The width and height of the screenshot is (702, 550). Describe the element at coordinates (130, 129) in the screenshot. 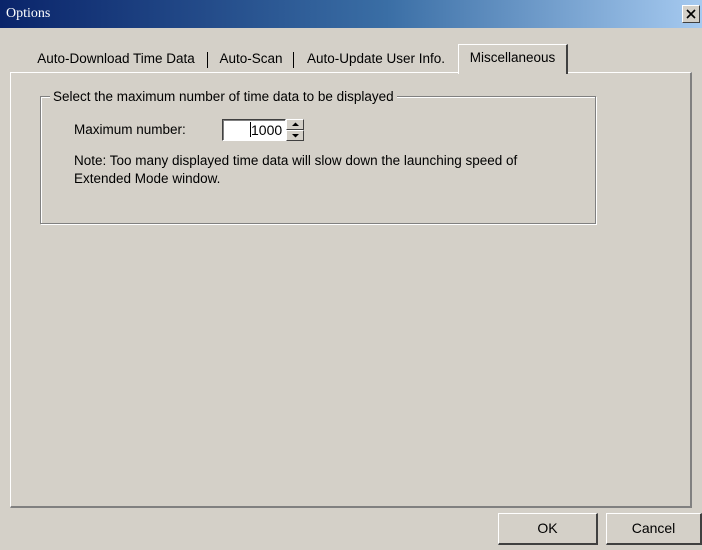

I see `max-number-label: Maximum number:` at that location.